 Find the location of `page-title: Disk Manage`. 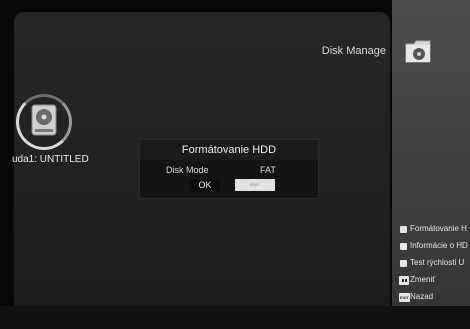

page-title: Disk Manage is located at coordinates (353, 51).